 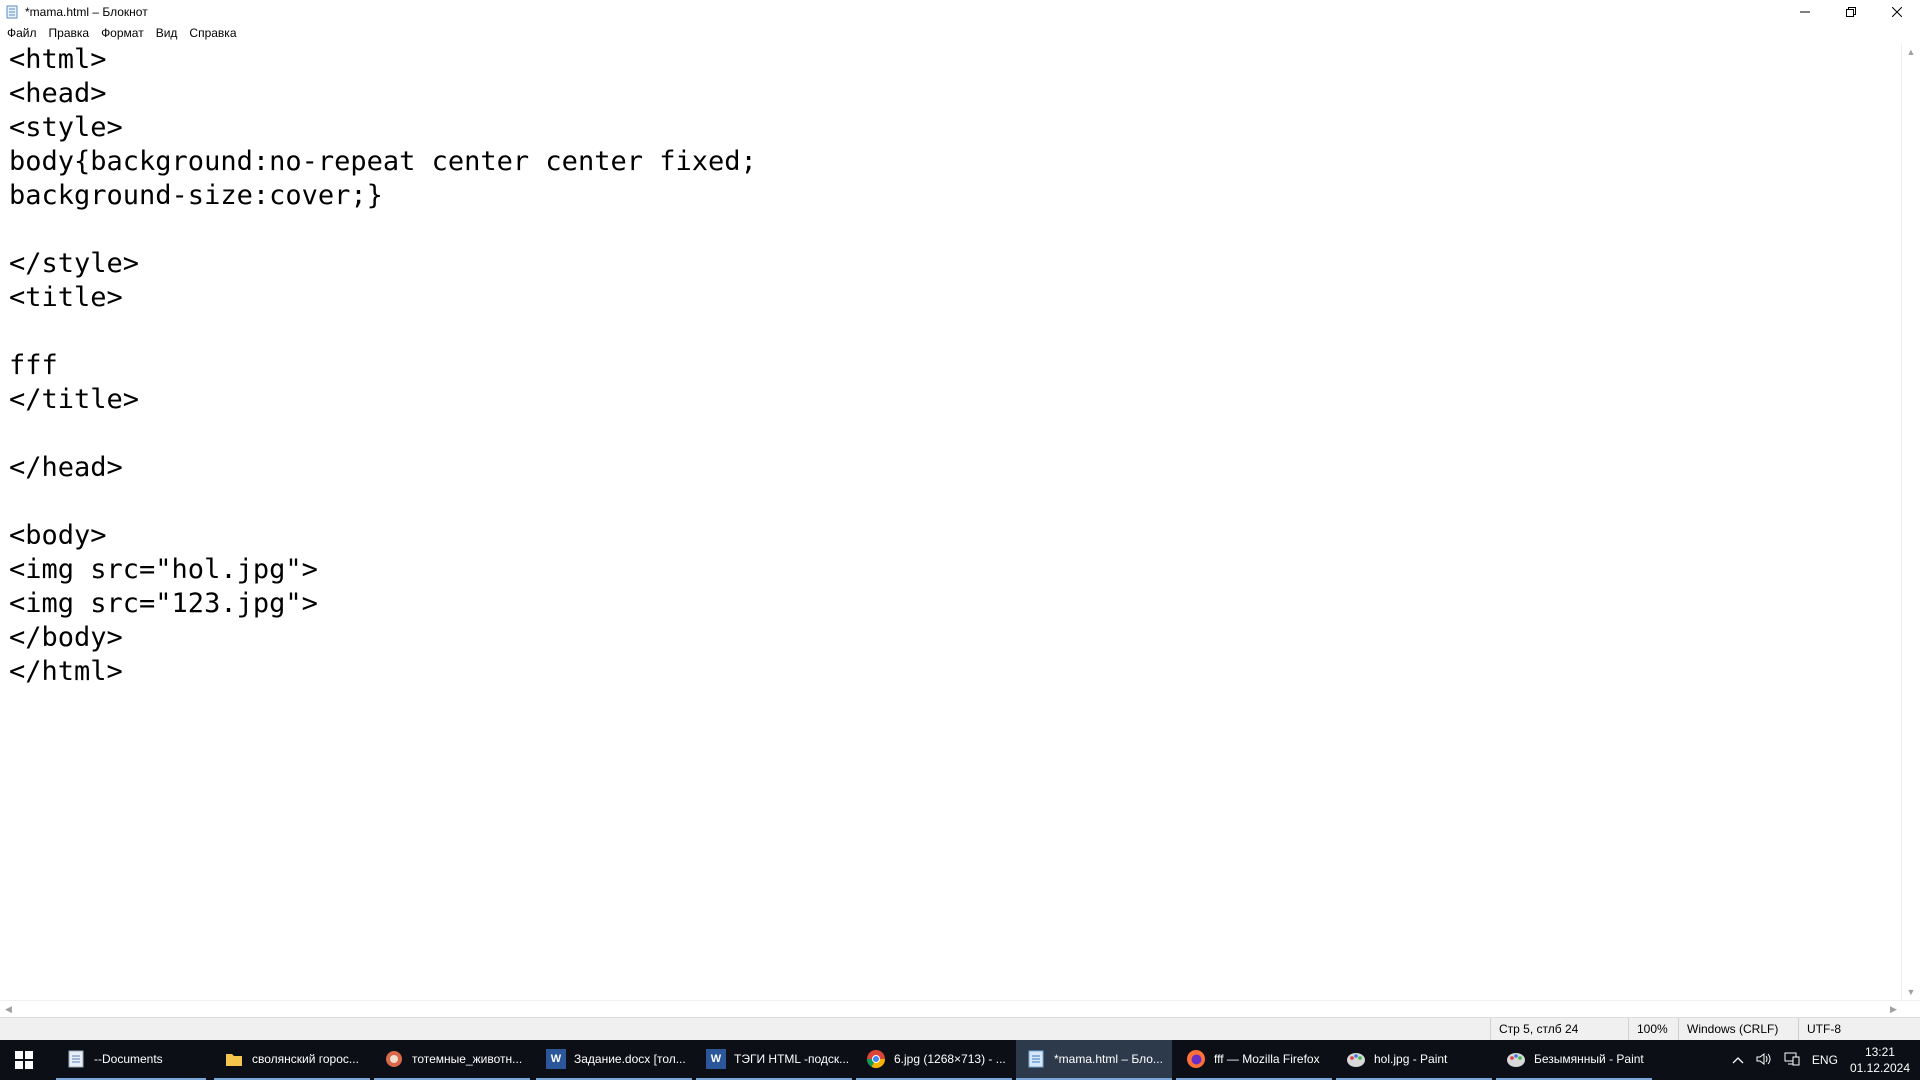 I want to click on editor-line: </html>, so click(x=955, y=672).